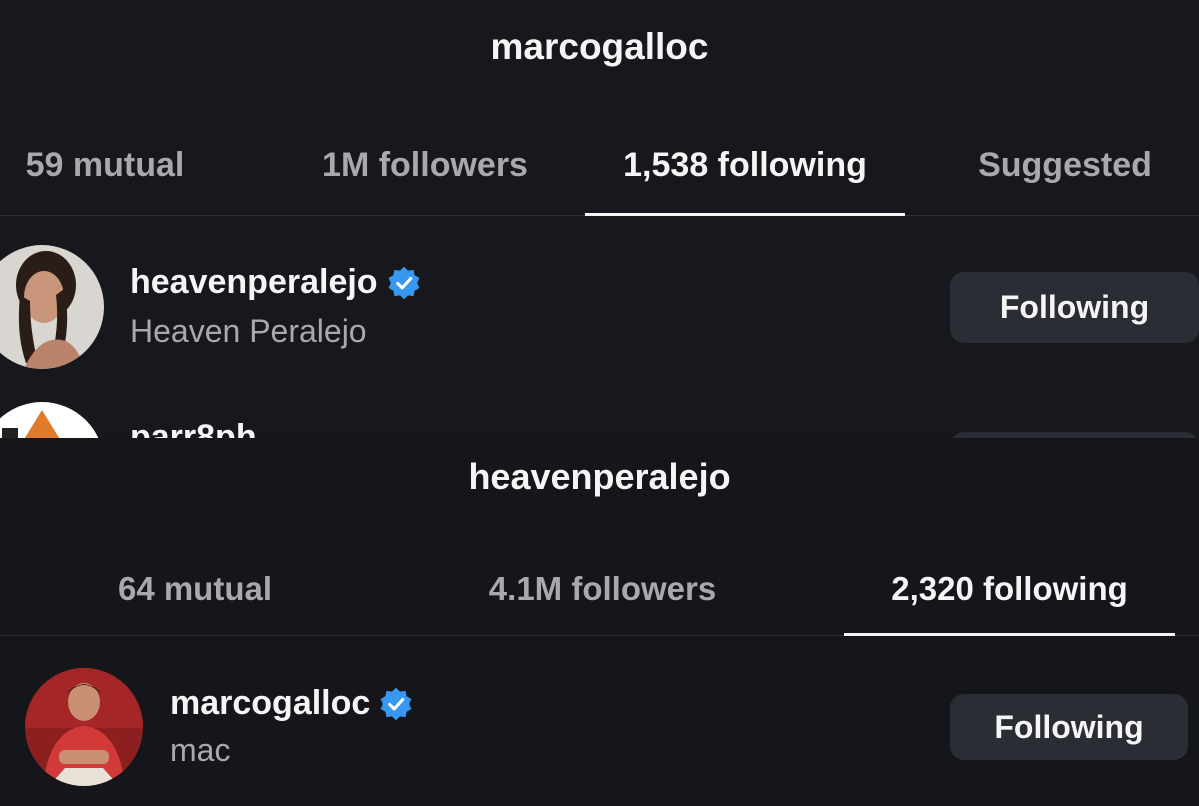 Image resolution: width=1199 pixels, height=806 pixels. What do you see at coordinates (1065, 177) in the screenshot?
I see `tab-suggested: Suggested` at bounding box center [1065, 177].